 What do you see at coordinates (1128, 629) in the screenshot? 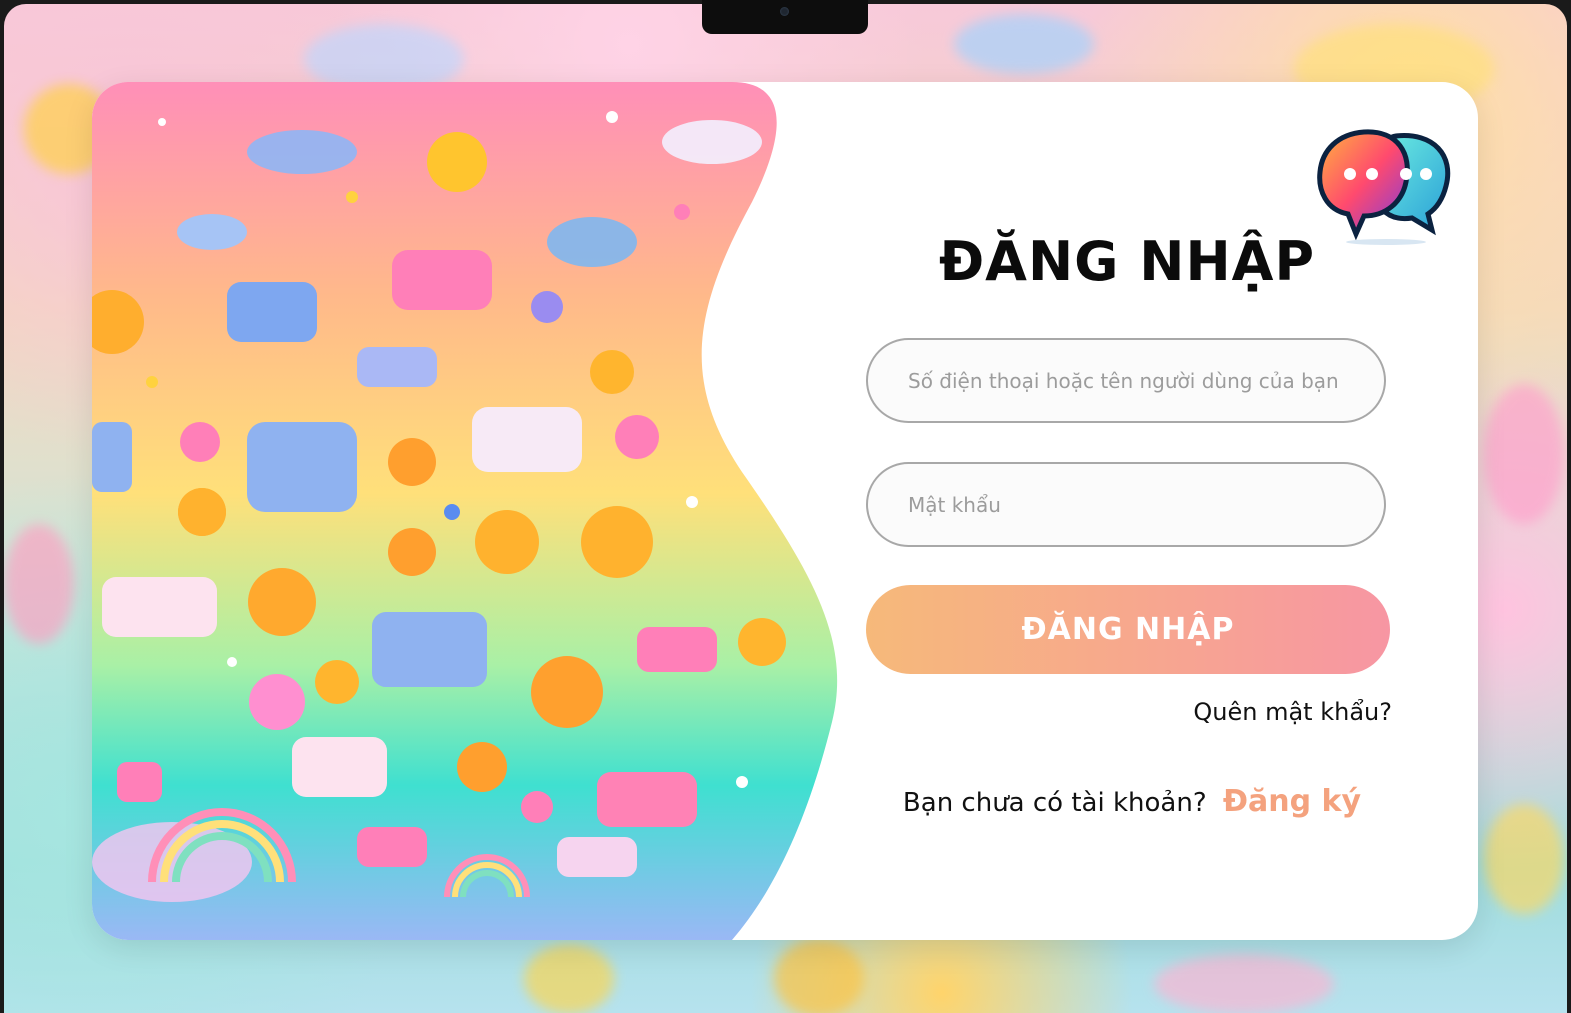
I see `login-button: ĐĂNG NHẬP` at bounding box center [1128, 629].